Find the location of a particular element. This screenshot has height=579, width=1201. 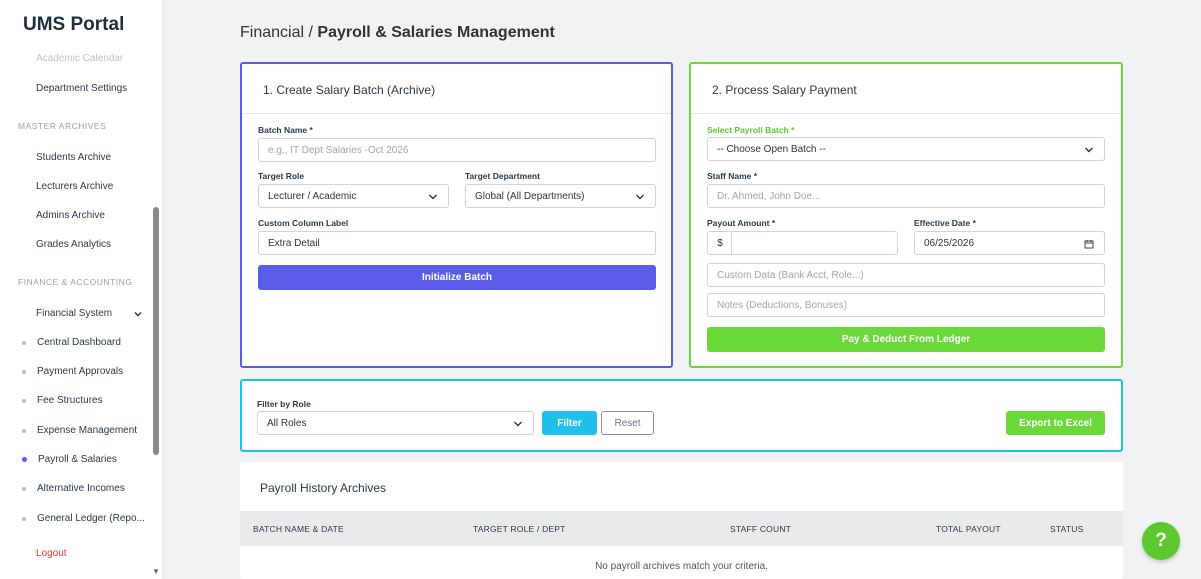

currency-prefix: $ is located at coordinates (719, 243).